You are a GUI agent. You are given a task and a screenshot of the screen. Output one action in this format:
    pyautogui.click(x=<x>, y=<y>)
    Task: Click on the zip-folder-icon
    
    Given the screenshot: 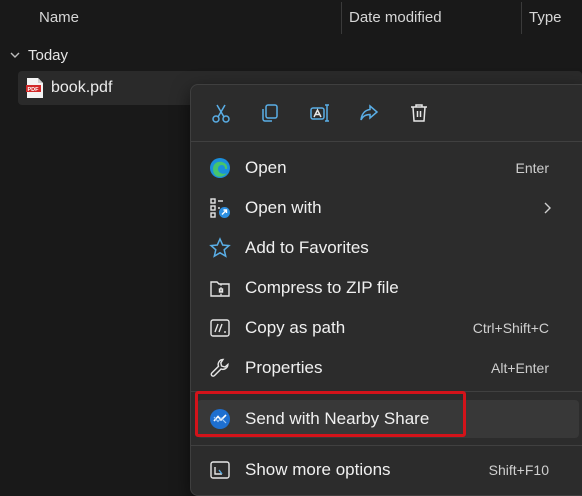 What is the action you would take?
    pyautogui.click(x=220, y=289)
    